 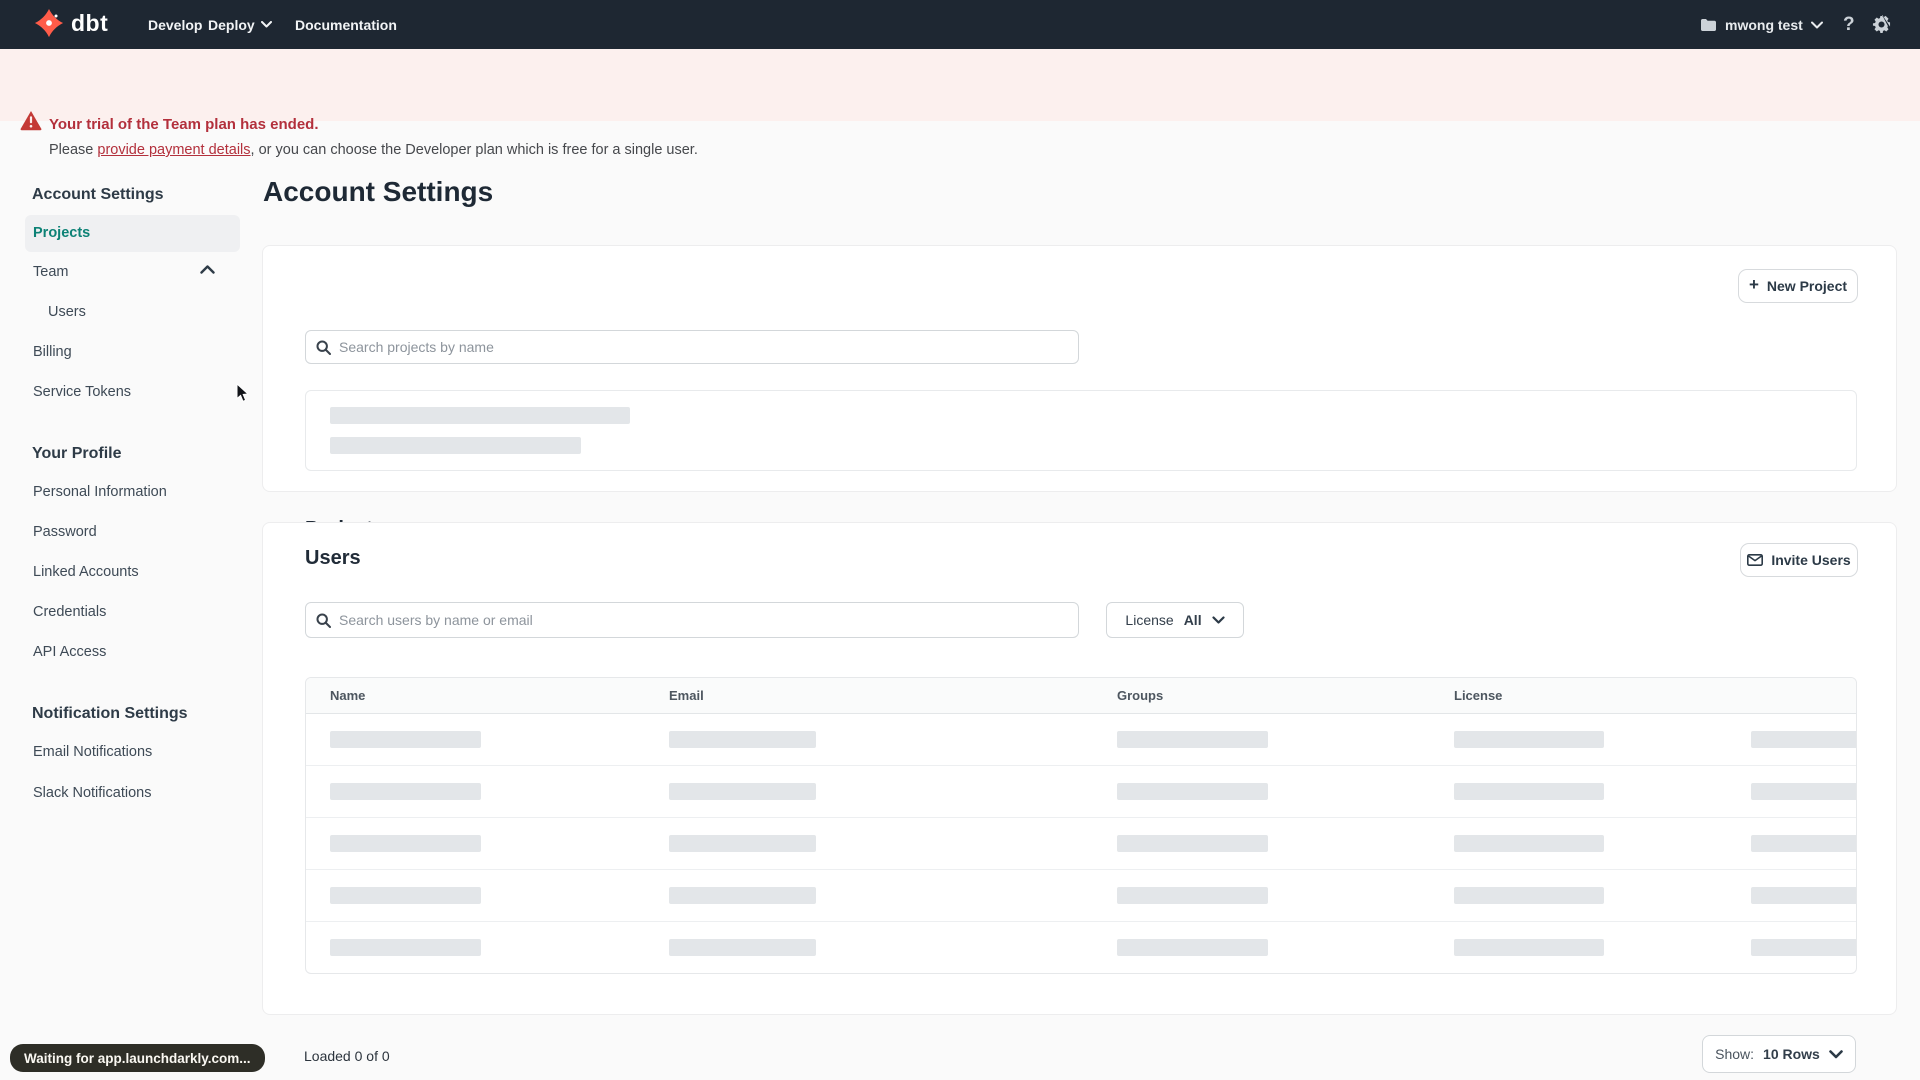 What do you see at coordinates (175, 24) in the screenshot?
I see `nav-link-develop: Develop` at bounding box center [175, 24].